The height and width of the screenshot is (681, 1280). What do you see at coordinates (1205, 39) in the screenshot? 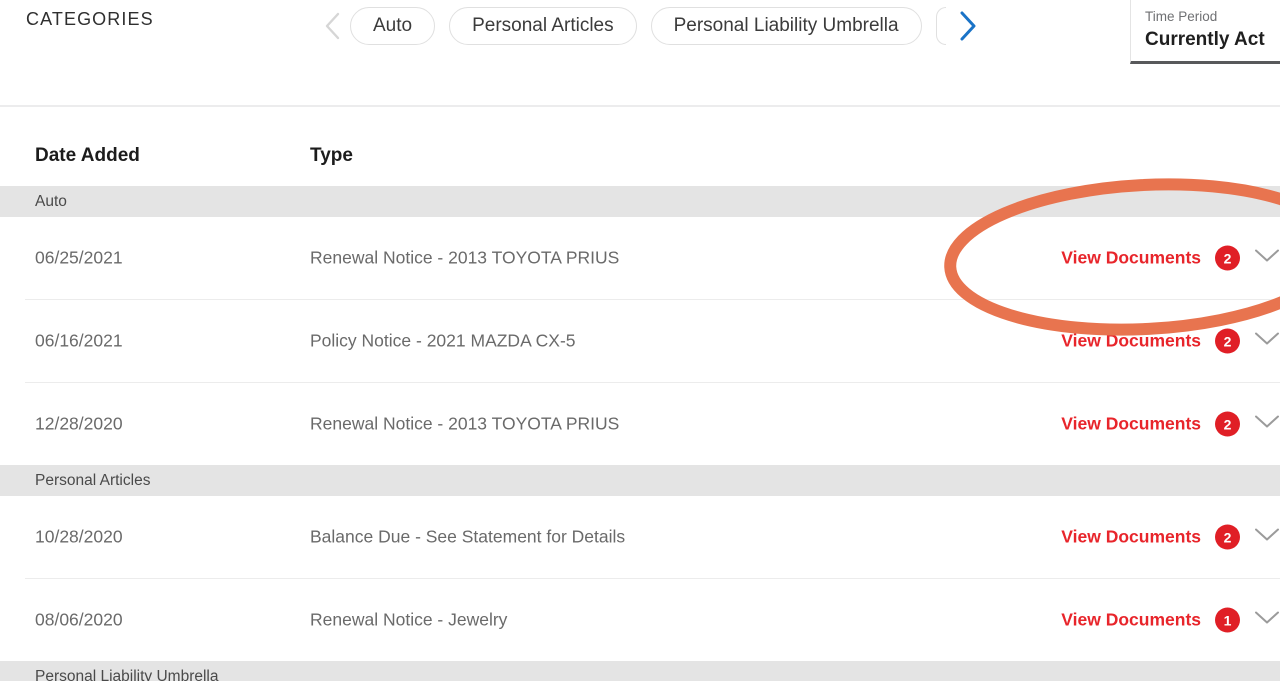
I see `time-period-value: Currently Act` at bounding box center [1205, 39].